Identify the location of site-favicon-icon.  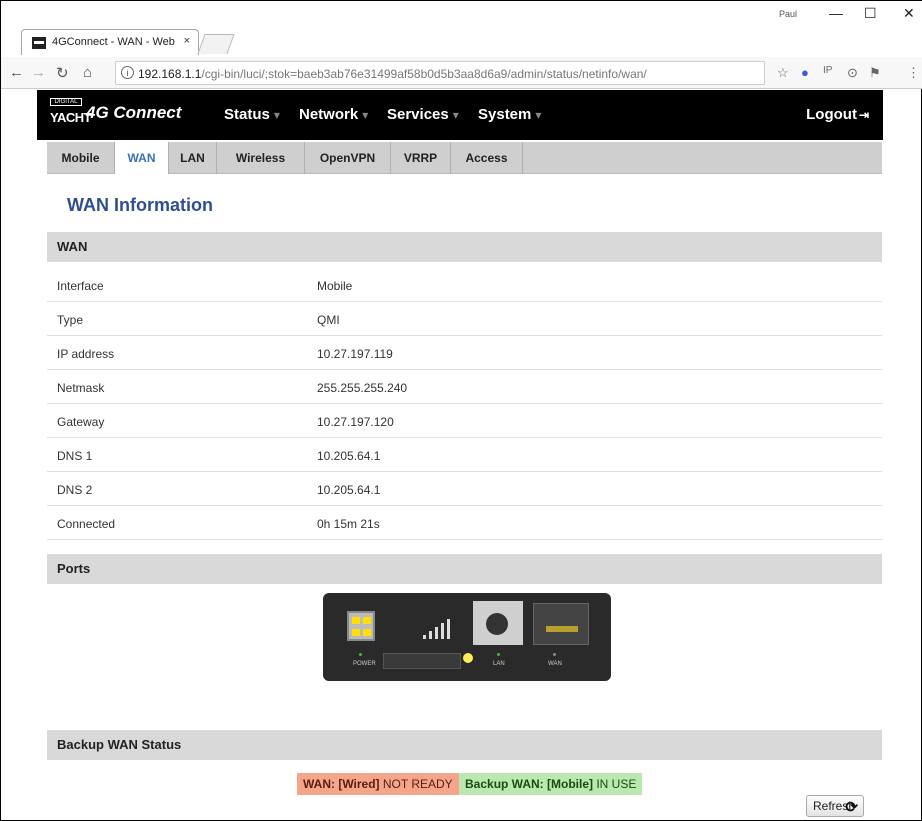
(39, 43).